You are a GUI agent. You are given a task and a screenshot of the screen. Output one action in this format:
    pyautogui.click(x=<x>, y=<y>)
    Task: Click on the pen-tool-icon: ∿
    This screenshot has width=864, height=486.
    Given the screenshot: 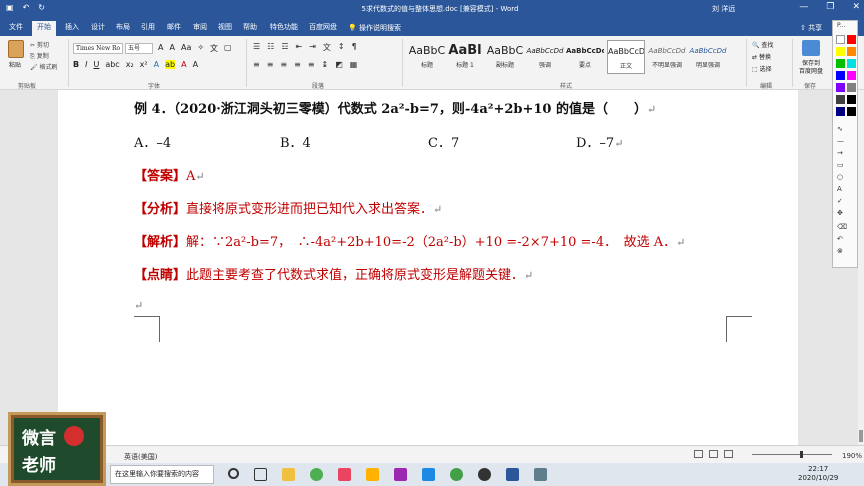 What is the action you would take?
    pyautogui.click(x=840, y=129)
    